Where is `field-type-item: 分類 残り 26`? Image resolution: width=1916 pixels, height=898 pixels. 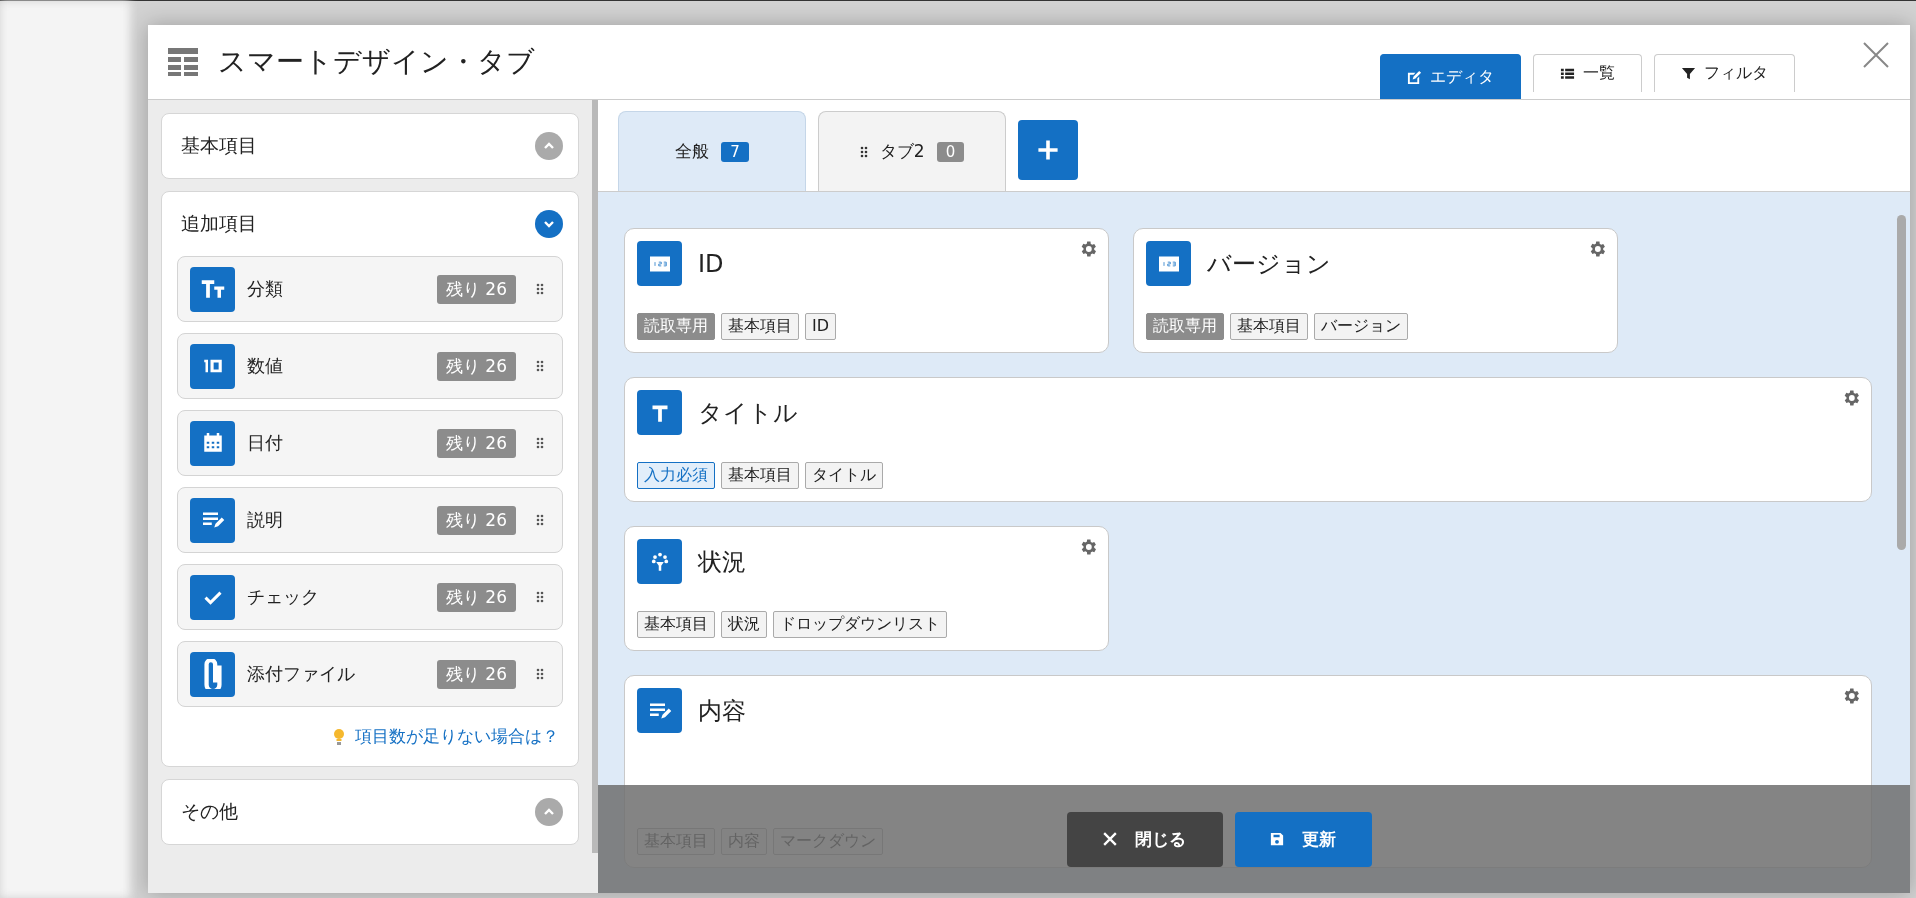 field-type-item: 分類 残り 26 is located at coordinates (370, 289).